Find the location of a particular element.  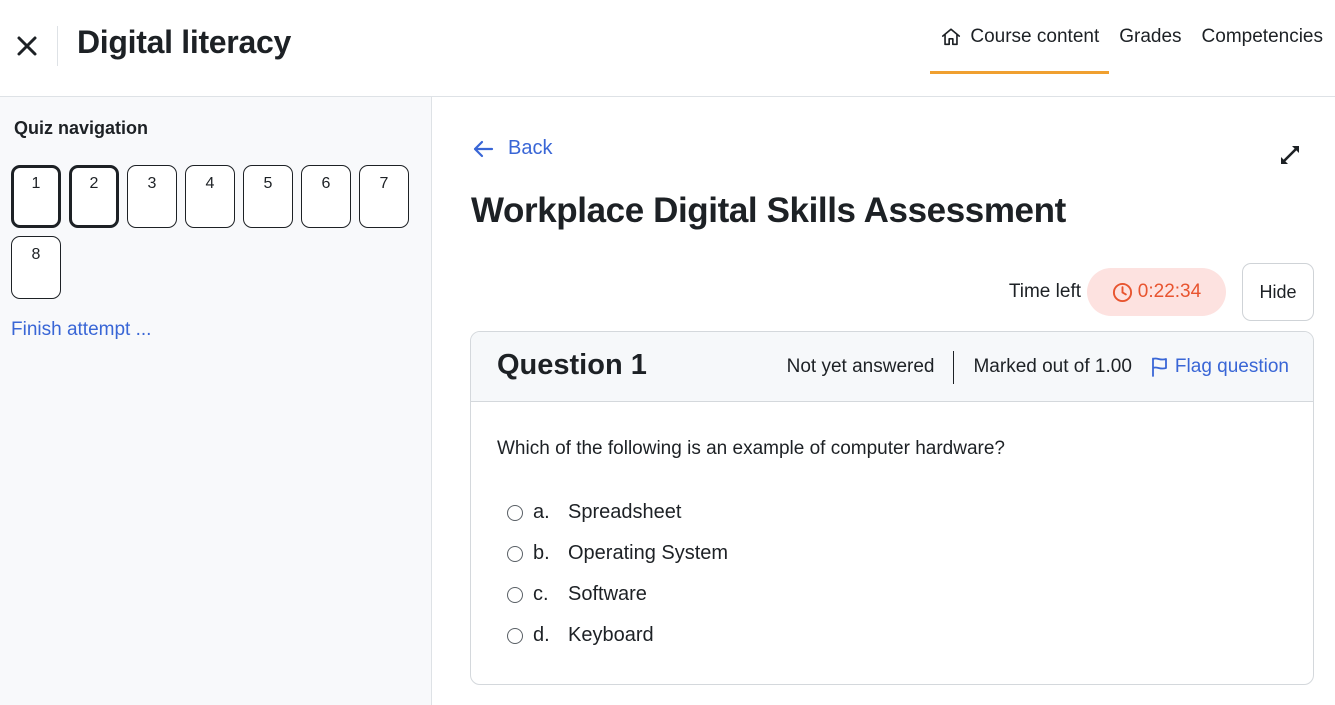

flag-question-label: Flag question is located at coordinates (1231, 366).